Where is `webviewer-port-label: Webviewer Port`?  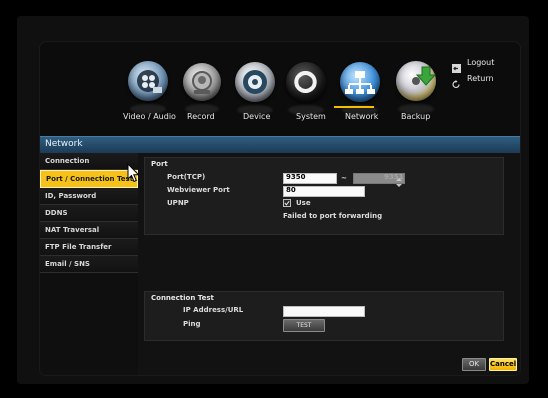 webviewer-port-label: Webviewer Port is located at coordinates (198, 190).